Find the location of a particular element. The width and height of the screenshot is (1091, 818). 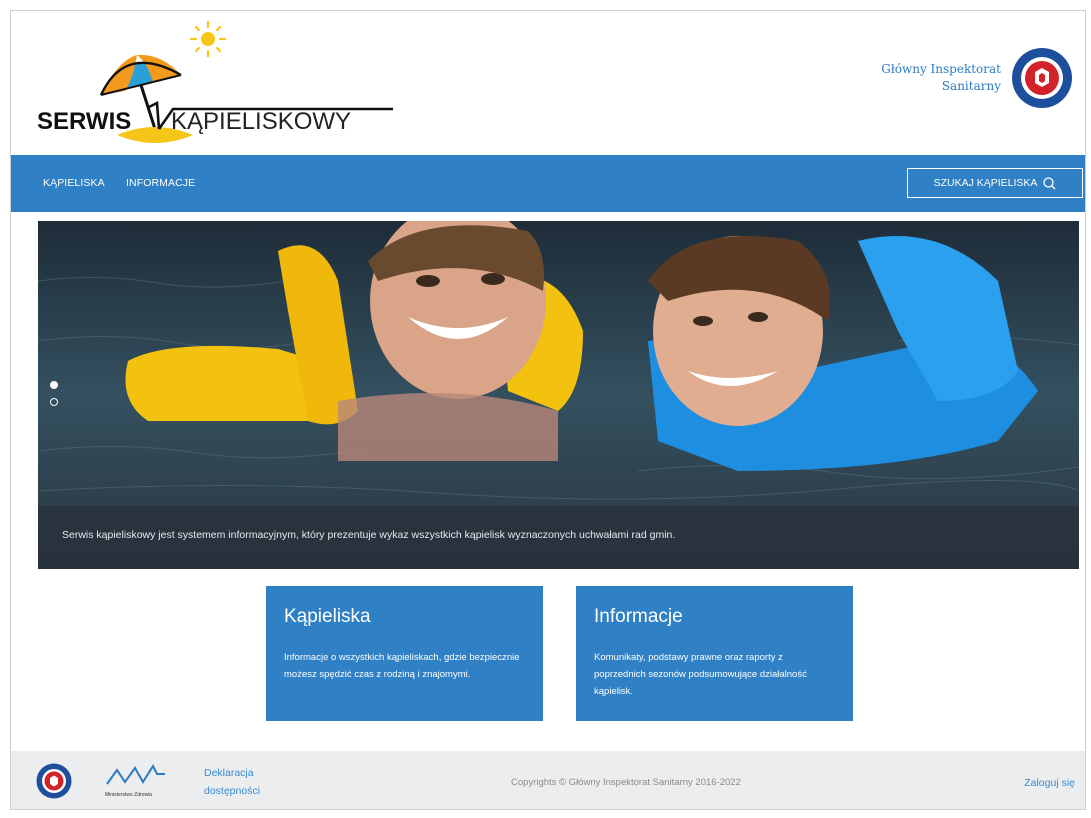

main-nav: KĄPIELISKA INFORMACJE SZUKAJ KĄPIELISKA is located at coordinates (548, 183).